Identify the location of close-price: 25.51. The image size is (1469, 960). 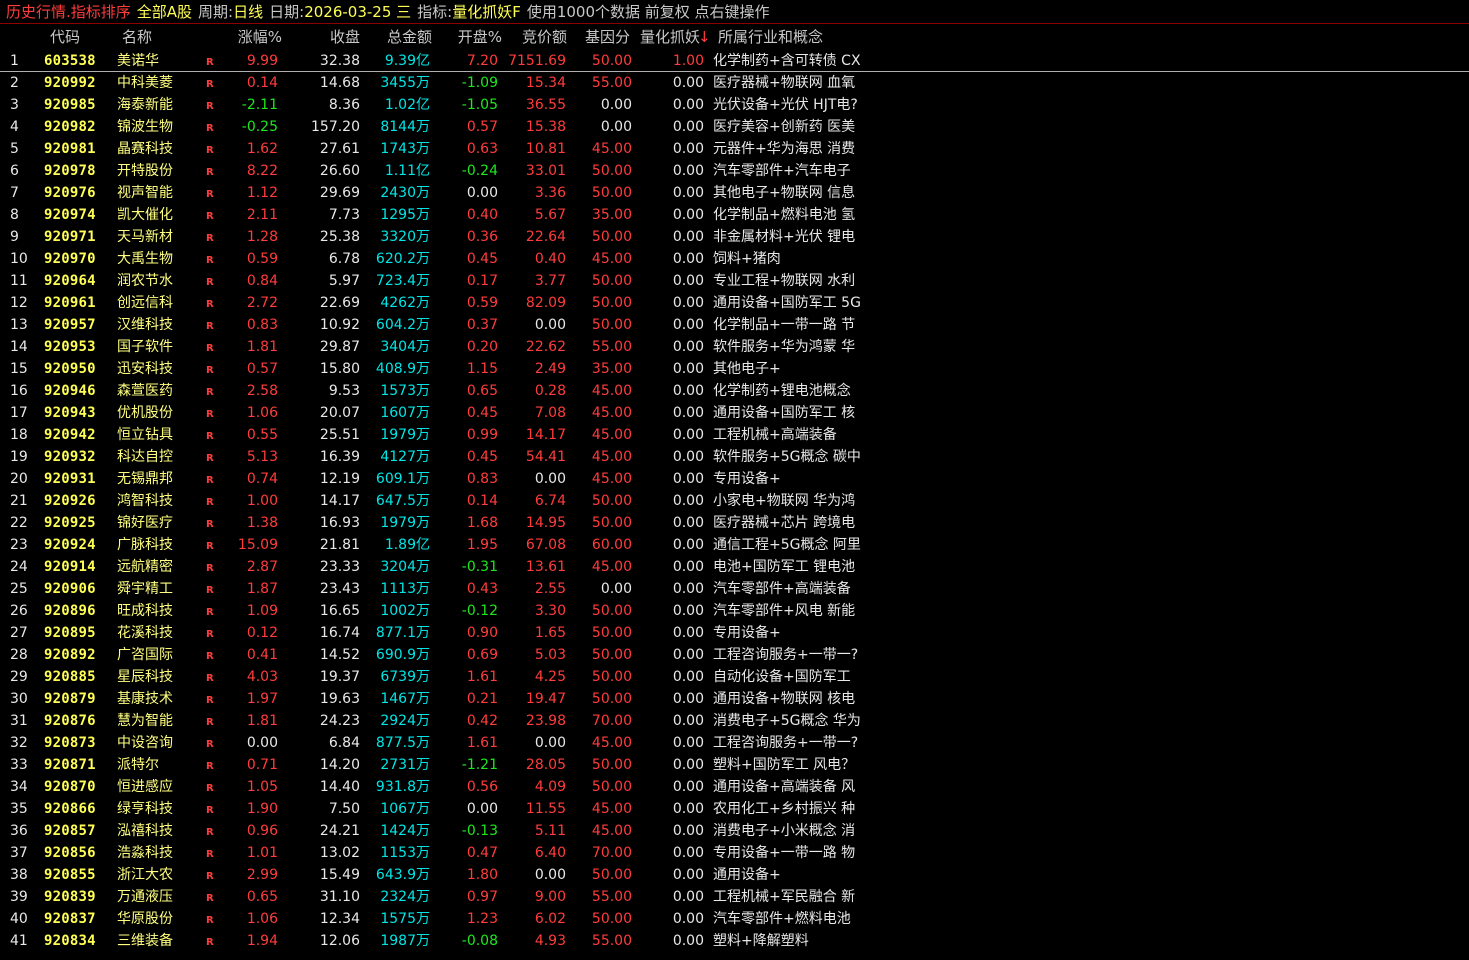
(339, 435).